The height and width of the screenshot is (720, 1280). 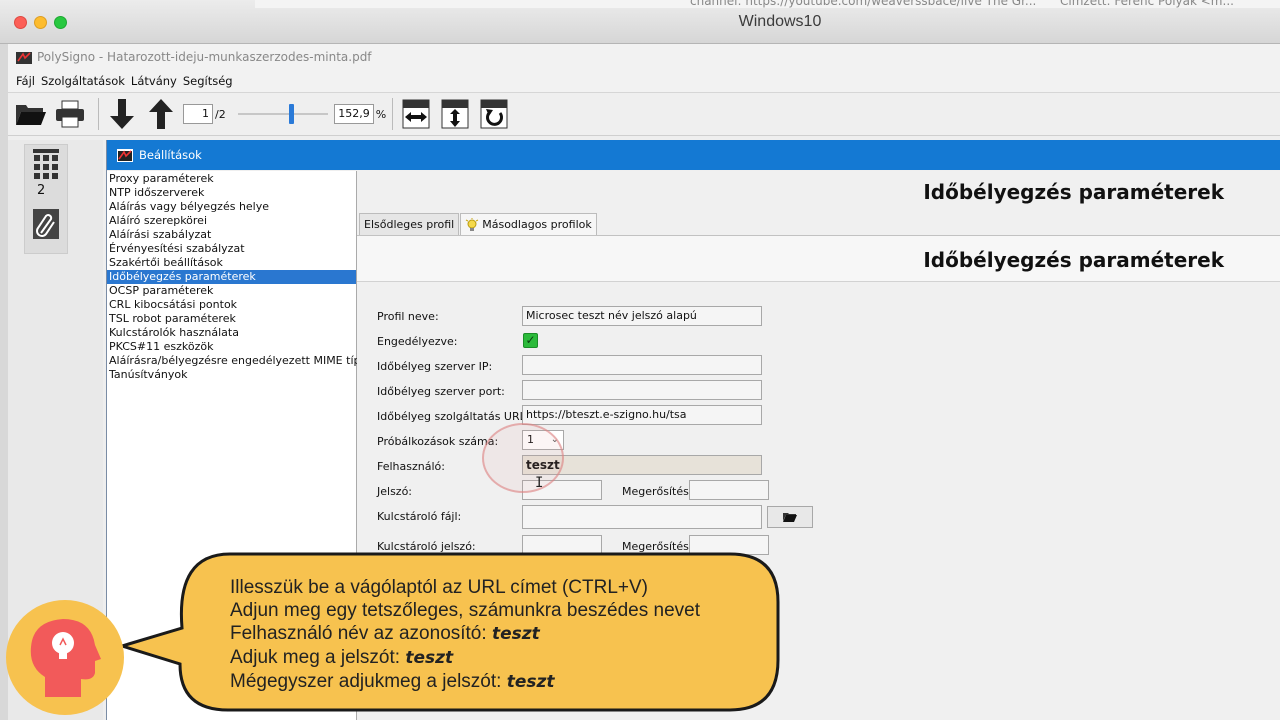 I want to click on list-item-expert-settings: Szakértői beállítások, so click(x=231, y=263).